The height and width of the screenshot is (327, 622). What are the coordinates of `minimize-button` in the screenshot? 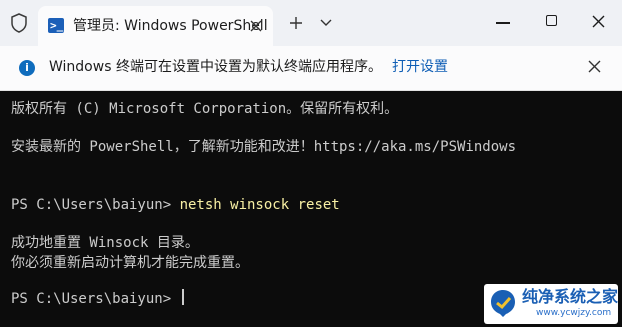 It's located at (503, 23).